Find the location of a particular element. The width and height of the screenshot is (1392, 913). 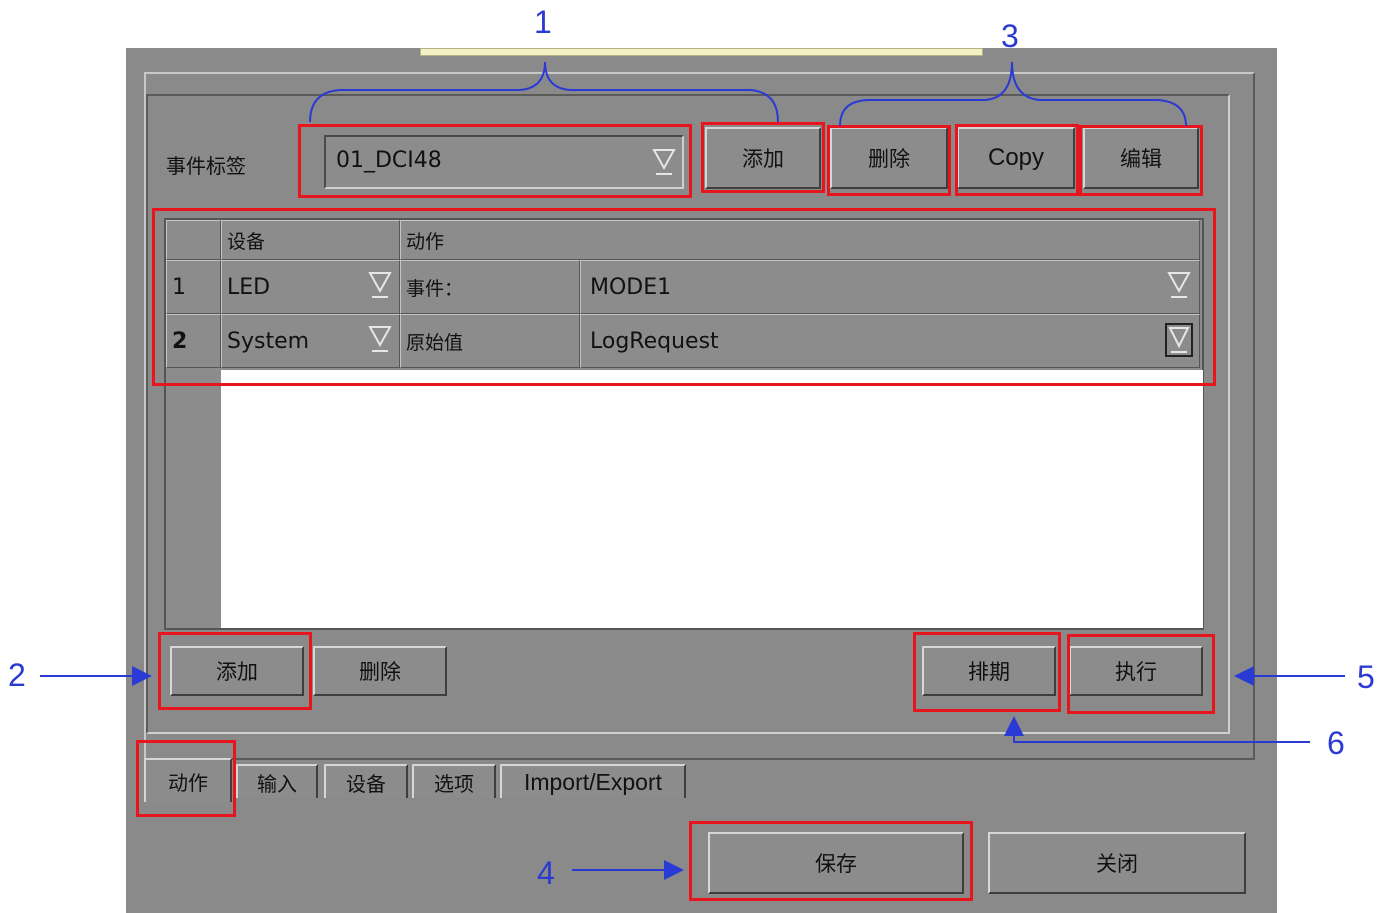

callout-2: 2 is located at coordinates (17, 675).